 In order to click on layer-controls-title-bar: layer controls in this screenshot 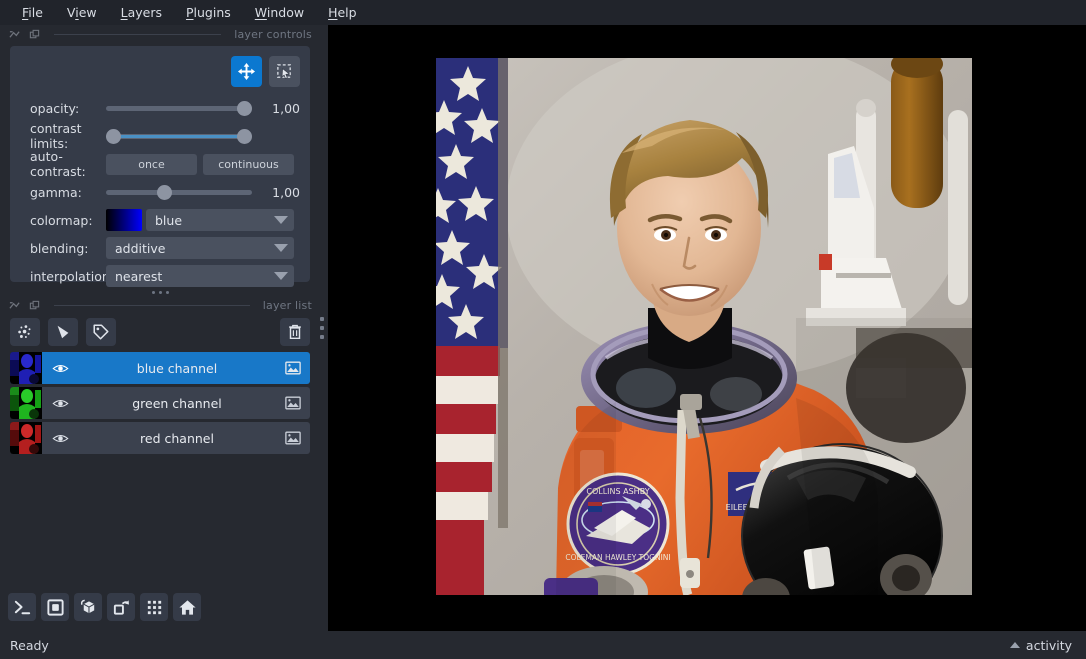, I will do `click(160, 34)`.